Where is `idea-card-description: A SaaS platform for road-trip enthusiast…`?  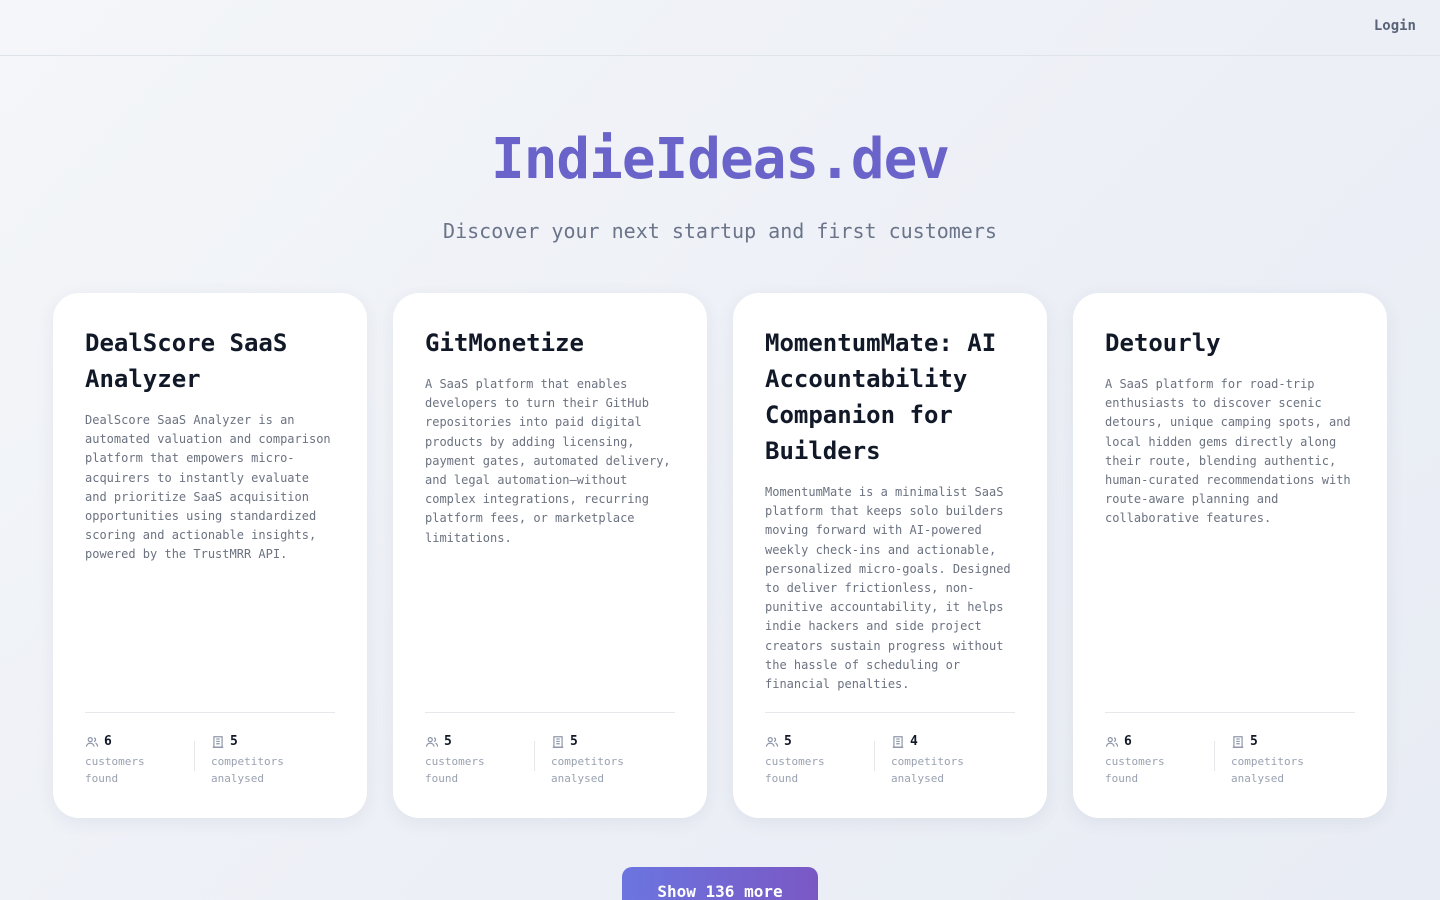 idea-card-description: A SaaS platform for road-trip enthusiast… is located at coordinates (1228, 451).